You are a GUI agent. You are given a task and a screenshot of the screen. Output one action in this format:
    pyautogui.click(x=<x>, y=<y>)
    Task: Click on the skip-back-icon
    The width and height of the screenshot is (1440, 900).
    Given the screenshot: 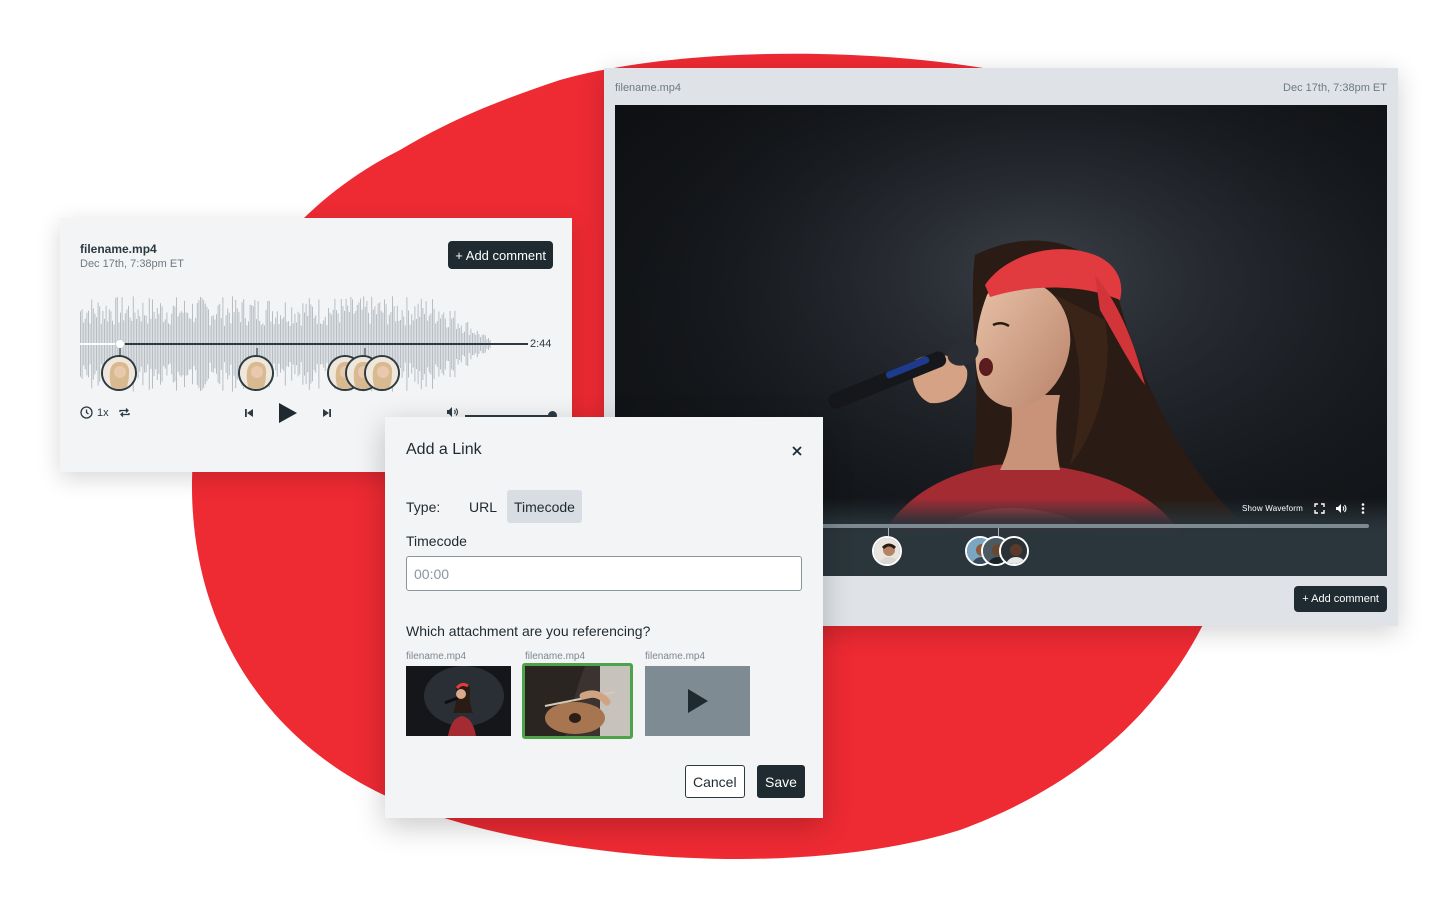 What is the action you would take?
    pyautogui.click(x=249, y=413)
    